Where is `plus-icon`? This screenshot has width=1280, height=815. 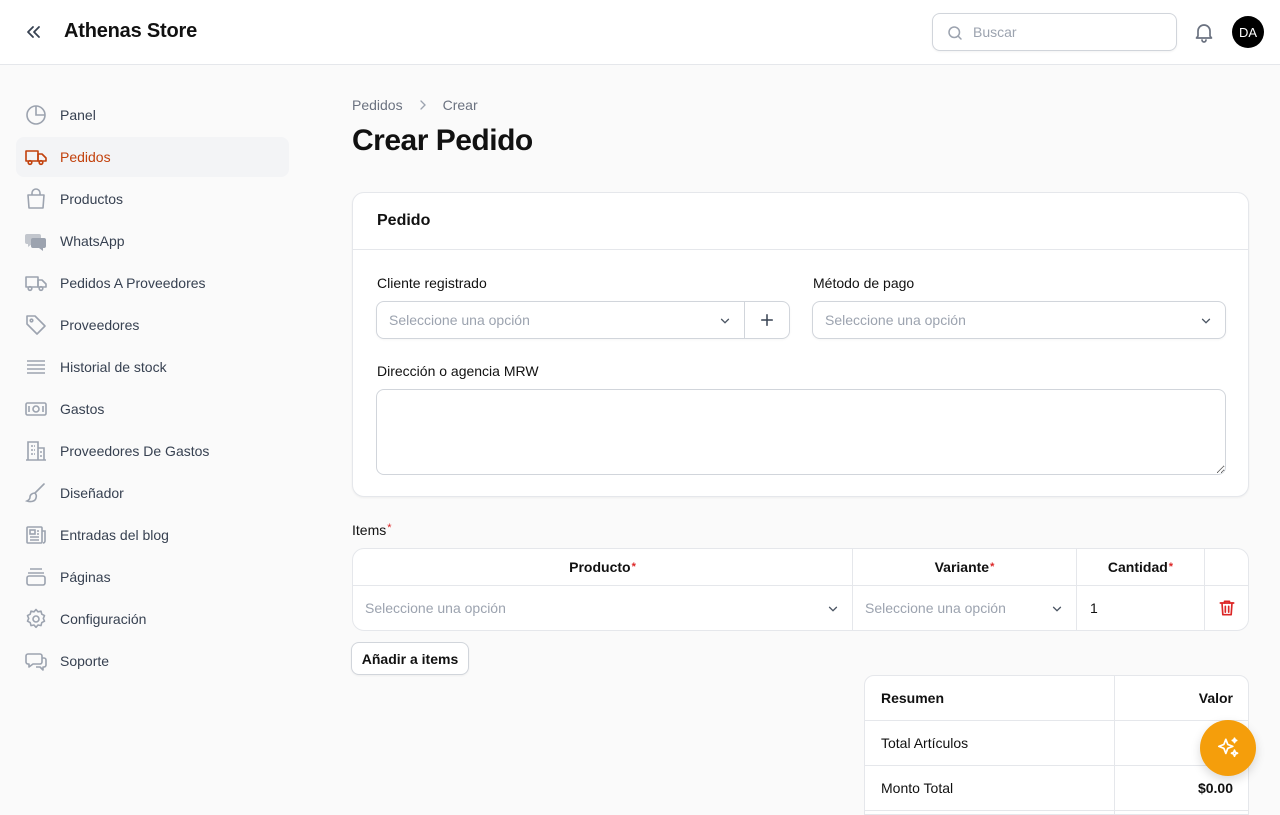
plus-icon is located at coordinates (767, 320).